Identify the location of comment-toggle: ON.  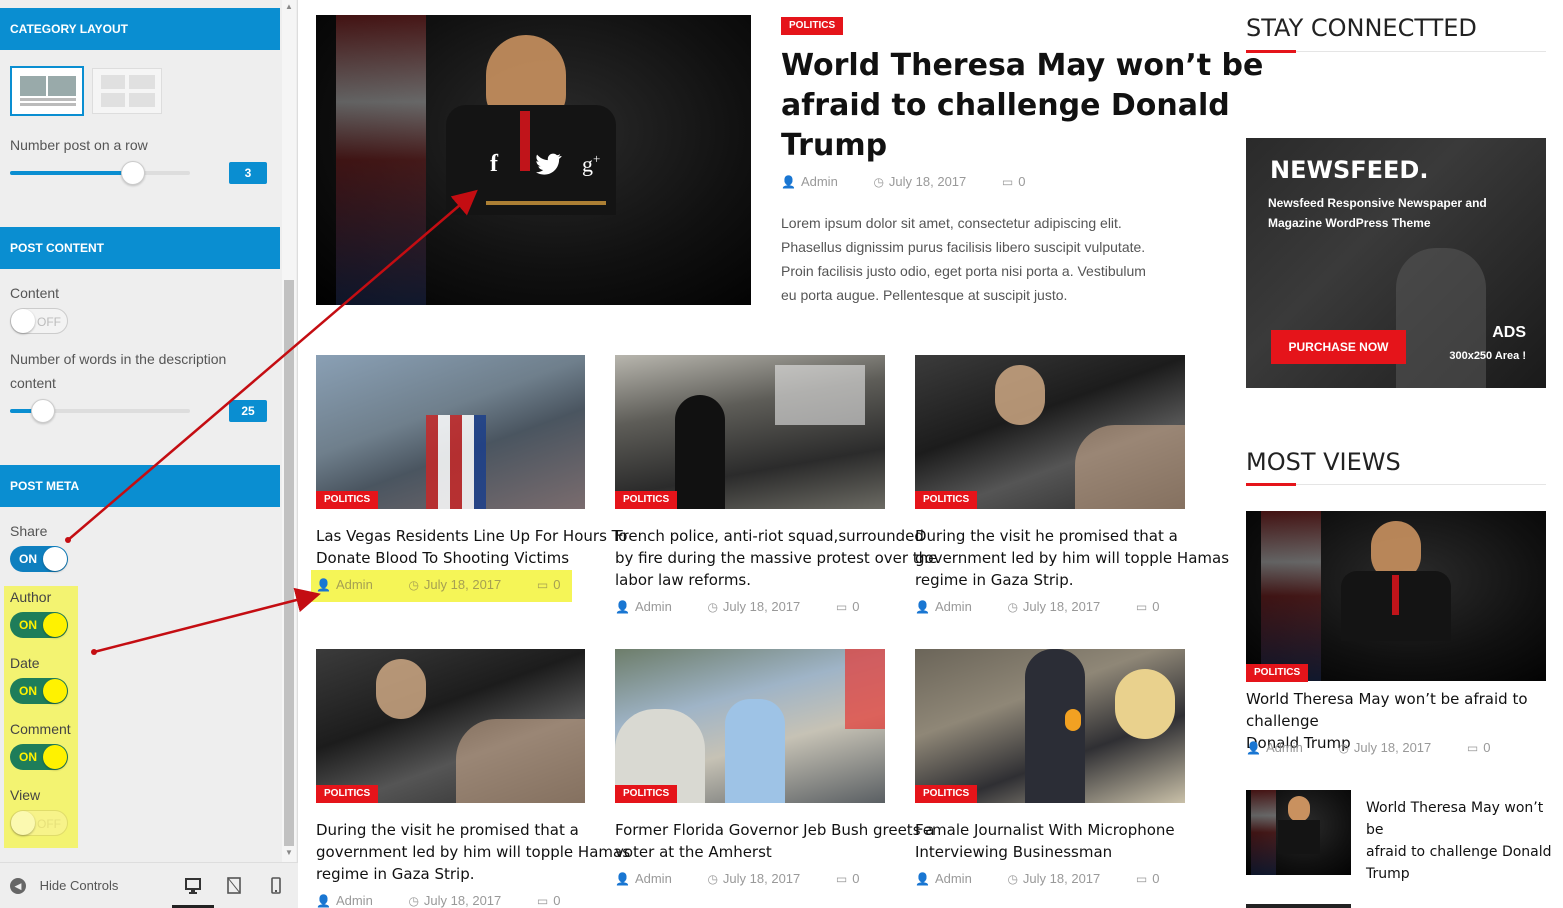
(39, 757).